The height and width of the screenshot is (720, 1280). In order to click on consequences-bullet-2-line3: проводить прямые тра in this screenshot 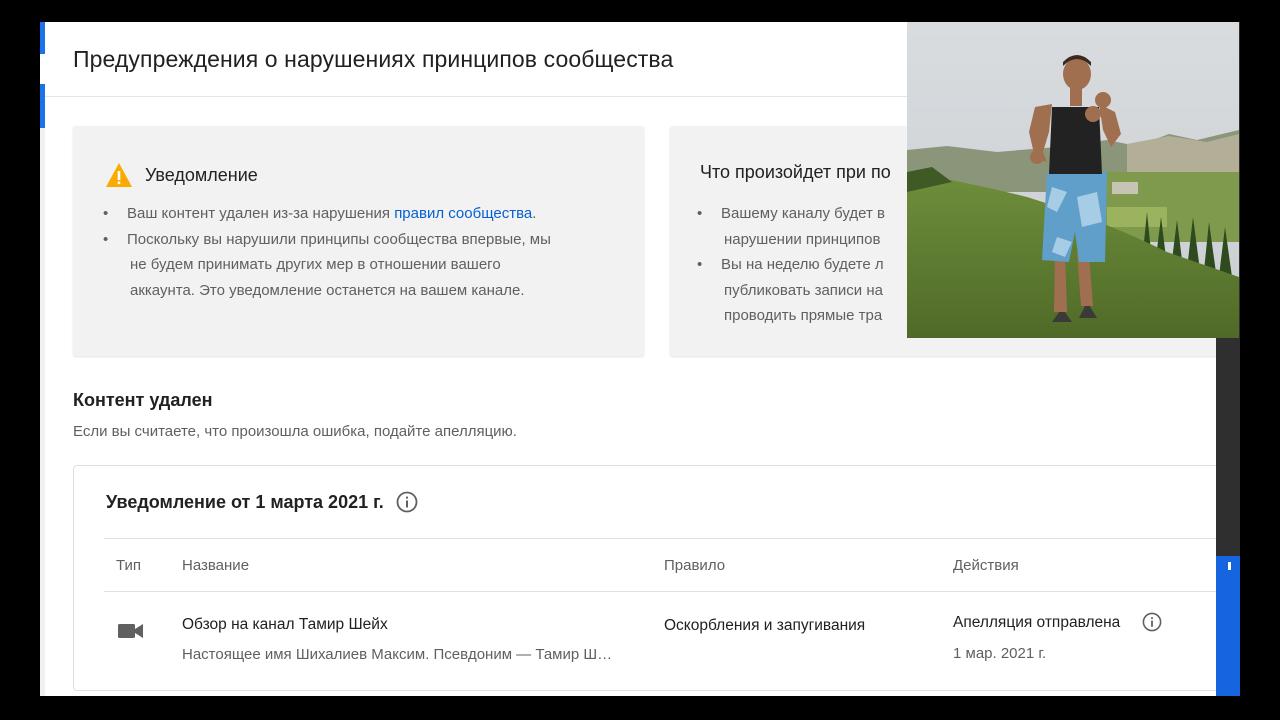, I will do `click(803, 315)`.